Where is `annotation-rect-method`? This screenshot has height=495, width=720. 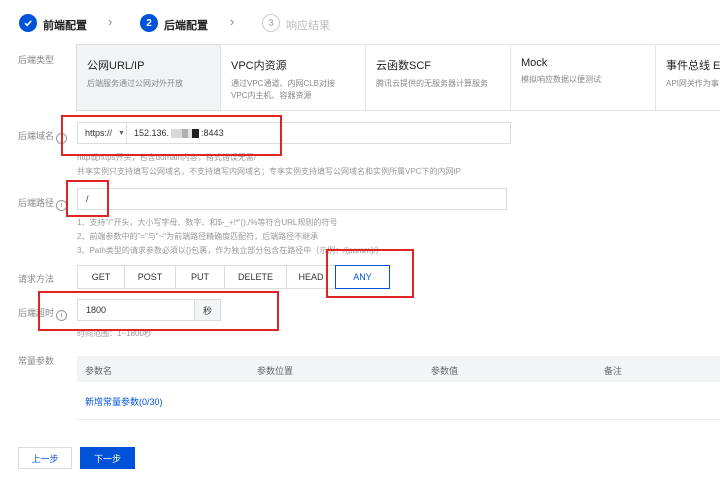 annotation-rect-method is located at coordinates (370, 273).